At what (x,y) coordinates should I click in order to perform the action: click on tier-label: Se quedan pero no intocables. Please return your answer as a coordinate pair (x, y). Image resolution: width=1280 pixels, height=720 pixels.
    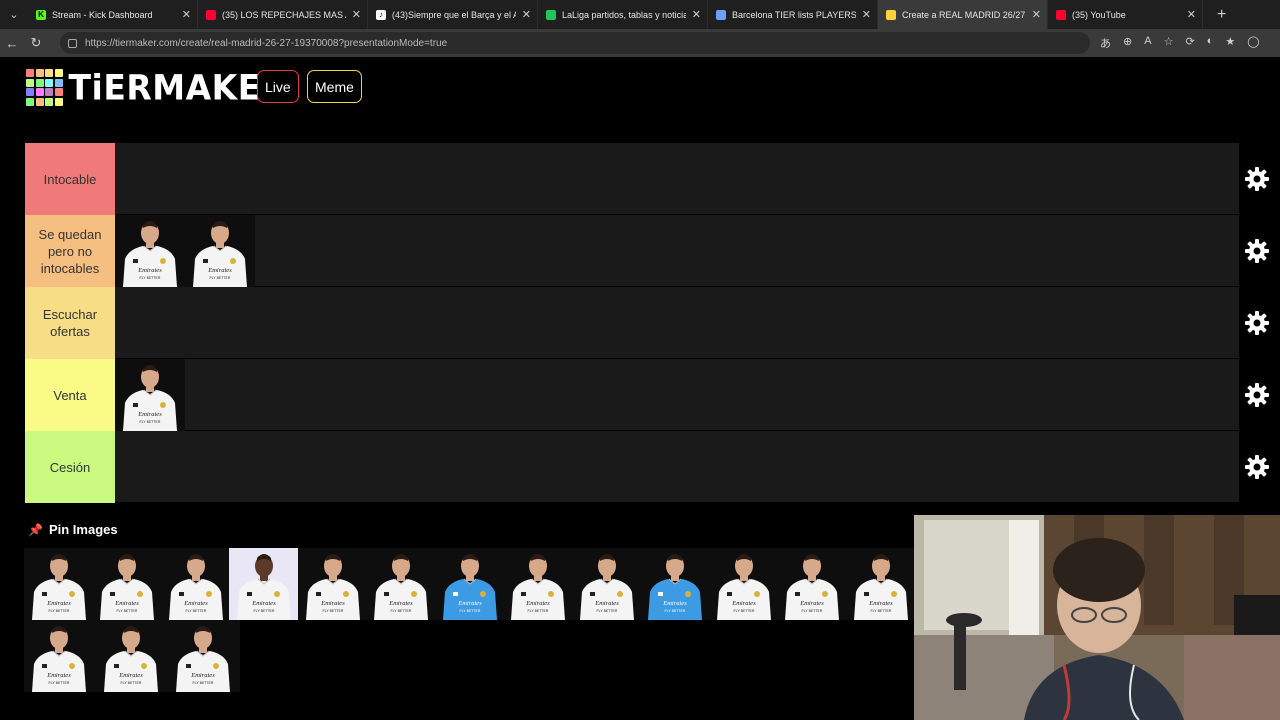
    Looking at the image, I should click on (70, 251).